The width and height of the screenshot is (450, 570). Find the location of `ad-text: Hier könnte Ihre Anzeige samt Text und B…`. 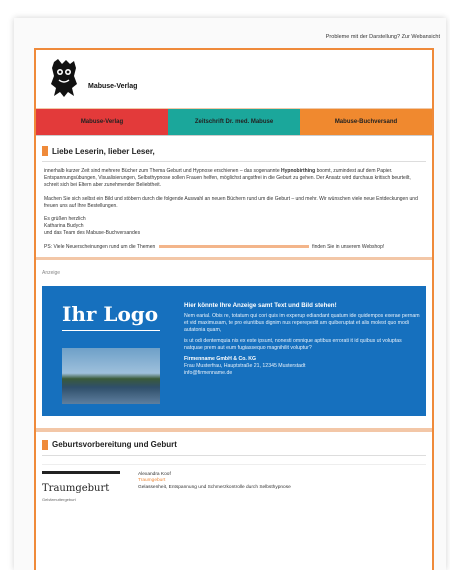

ad-text: Hier könnte Ihre Anzeige samt Text und B… is located at coordinates (302, 339).